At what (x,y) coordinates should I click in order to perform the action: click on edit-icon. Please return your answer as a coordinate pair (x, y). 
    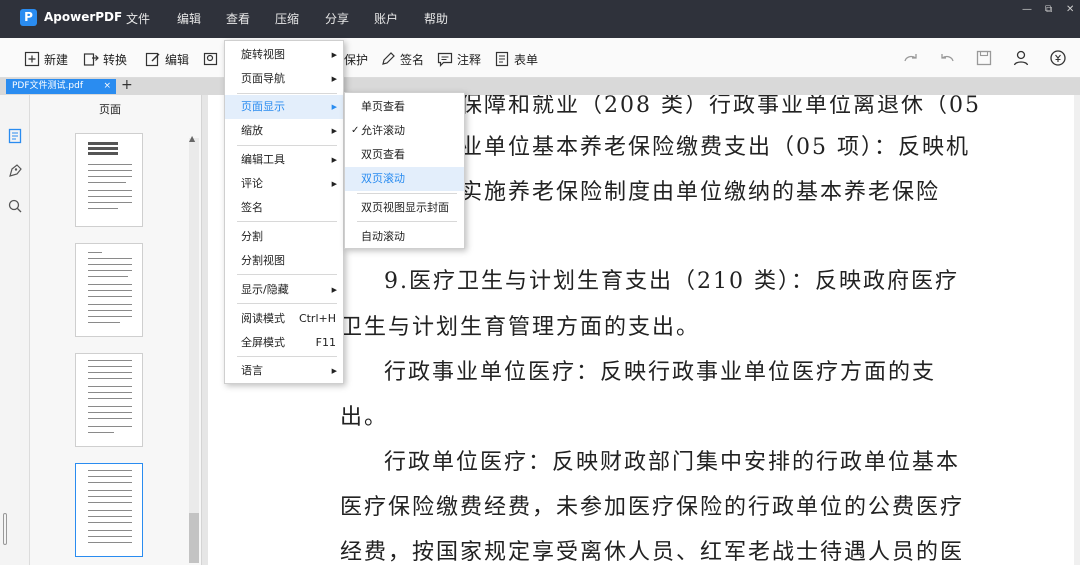
    Looking at the image, I should click on (152, 59).